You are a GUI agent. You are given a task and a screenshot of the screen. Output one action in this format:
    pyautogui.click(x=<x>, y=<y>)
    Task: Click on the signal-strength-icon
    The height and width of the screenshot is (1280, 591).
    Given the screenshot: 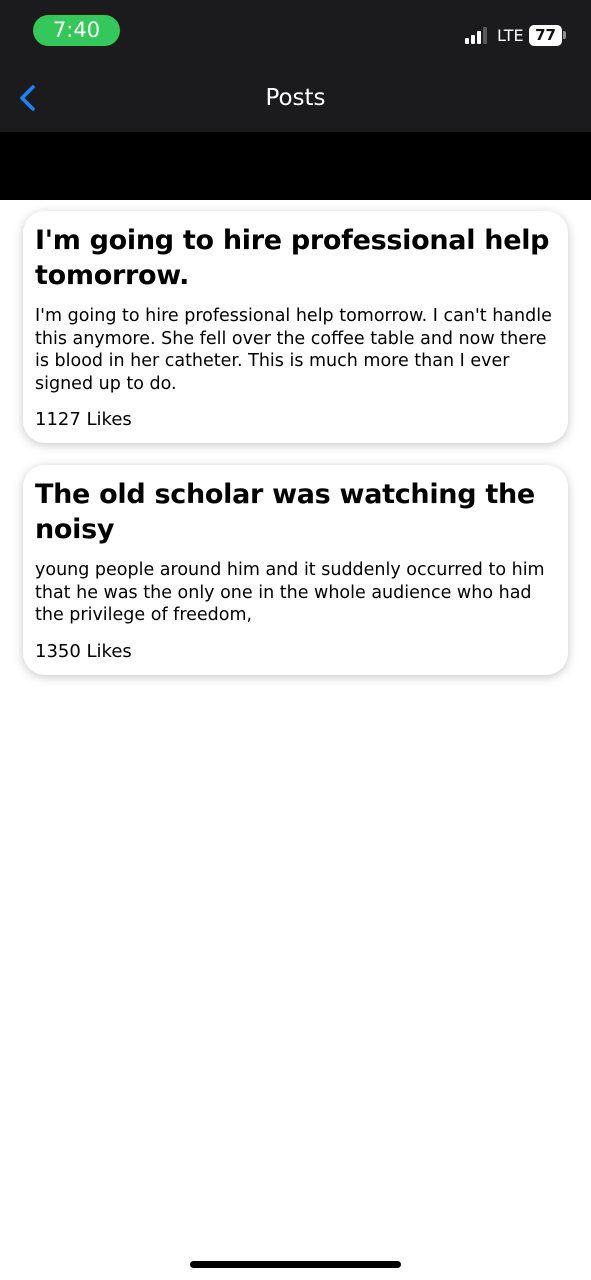 What is the action you would take?
    pyautogui.click(x=476, y=35)
    